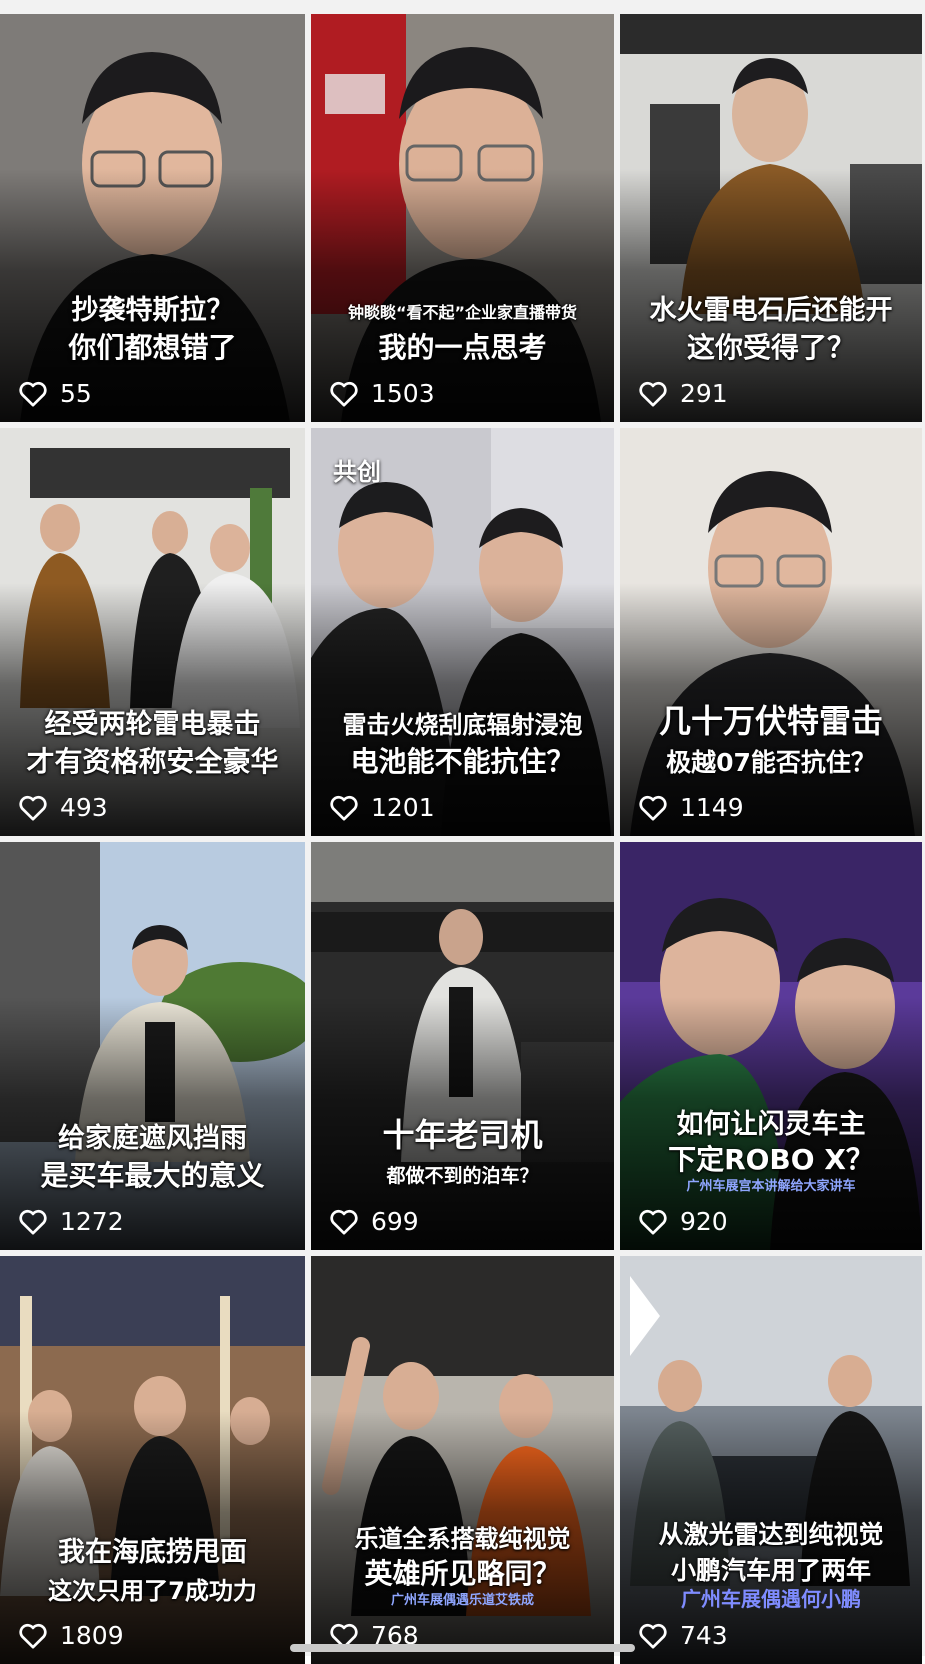 The image size is (925, 1664). Describe the element at coordinates (152, 632) in the screenshot. I see `video-card-4: 经受两轮雷电暴击 才有资格称安全豪华 493` at that location.